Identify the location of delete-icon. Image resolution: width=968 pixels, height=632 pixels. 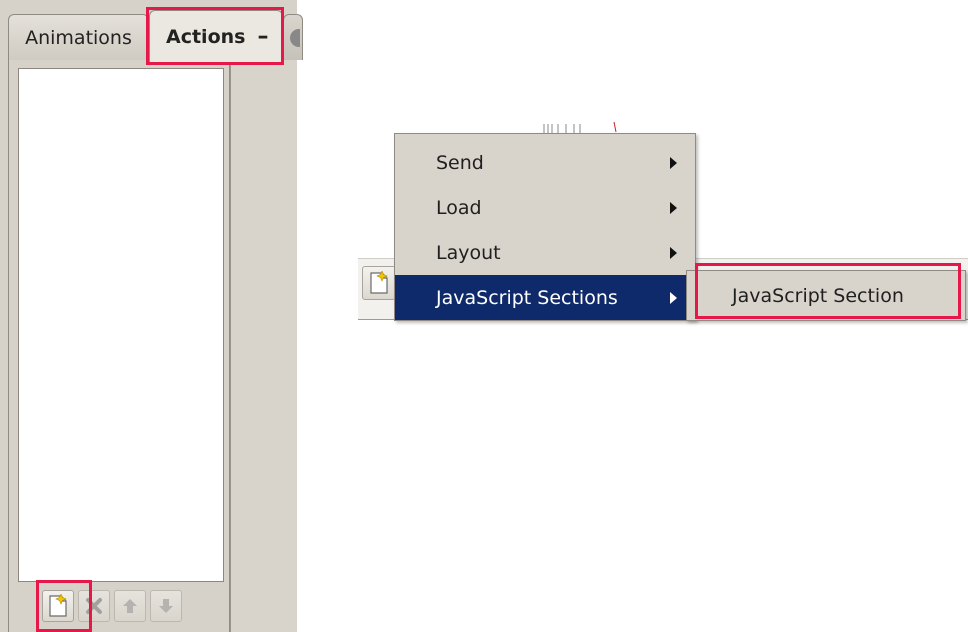
(94, 606).